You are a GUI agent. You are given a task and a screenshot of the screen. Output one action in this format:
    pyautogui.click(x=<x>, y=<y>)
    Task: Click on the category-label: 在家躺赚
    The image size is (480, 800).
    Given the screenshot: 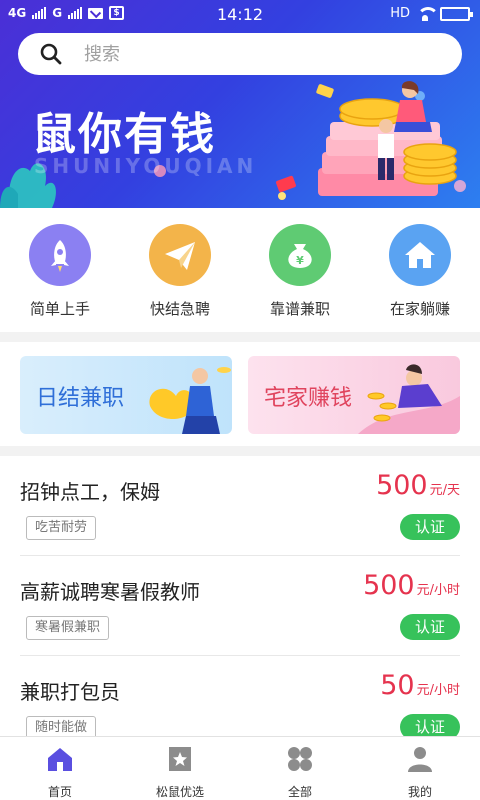 What is the action you would take?
    pyautogui.click(x=419, y=309)
    